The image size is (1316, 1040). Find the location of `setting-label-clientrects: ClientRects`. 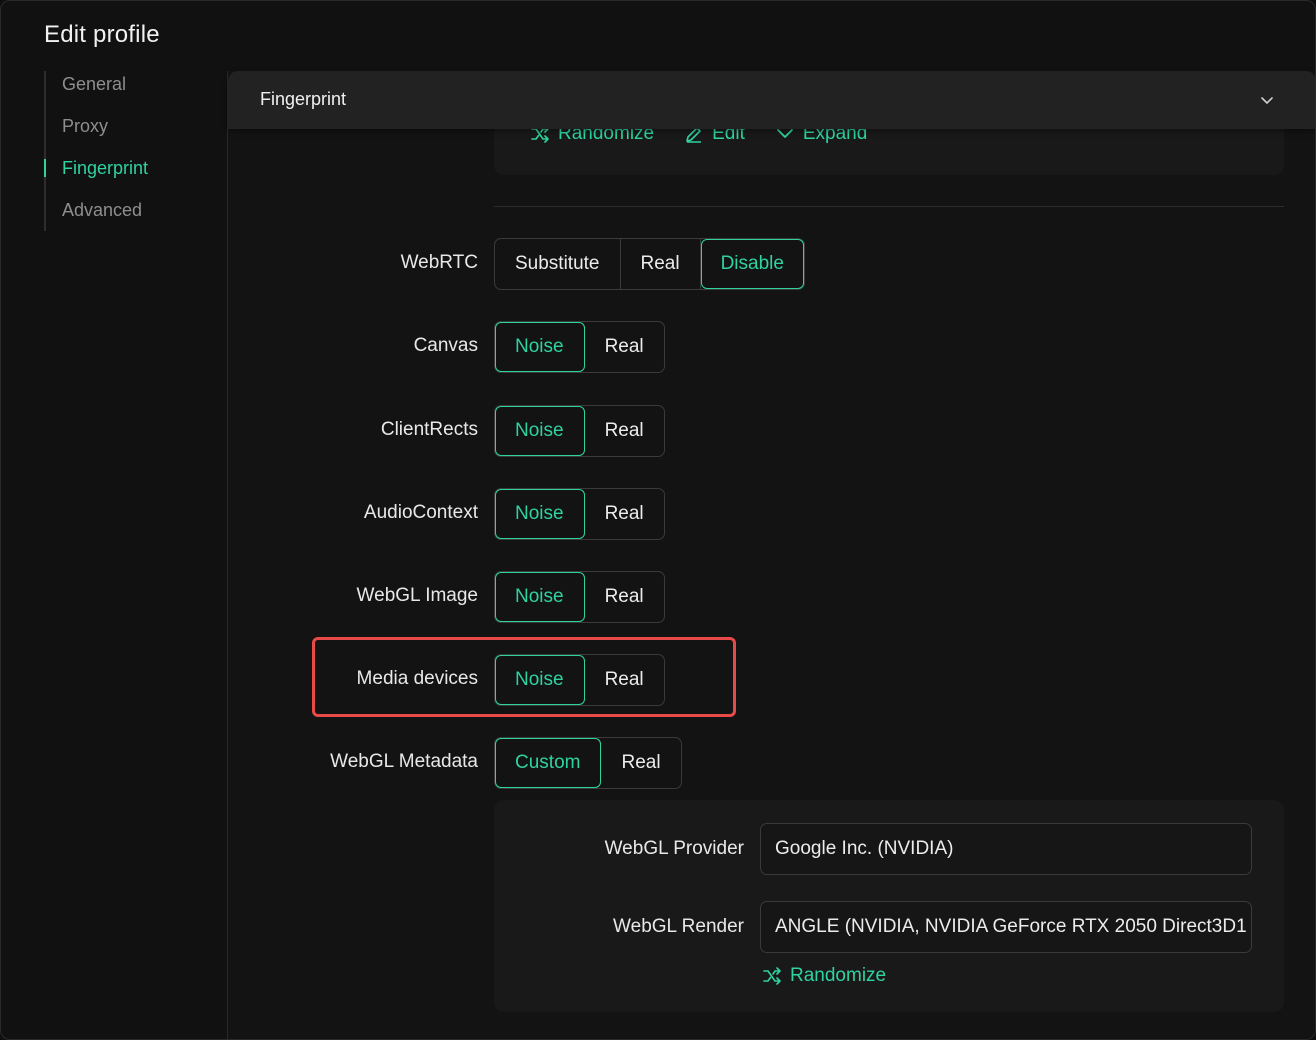

setting-label-clientrects: ClientRects is located at coordinates (429, 429).